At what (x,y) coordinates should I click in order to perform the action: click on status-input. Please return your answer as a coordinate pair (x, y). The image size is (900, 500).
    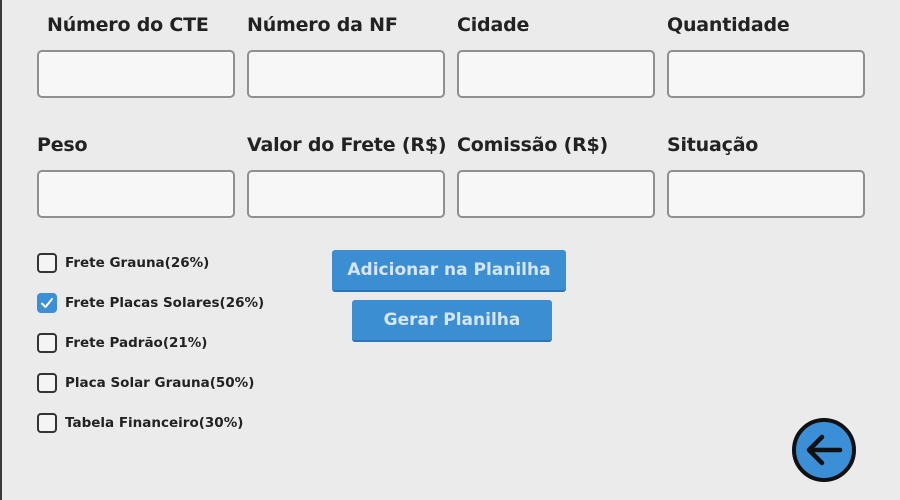
    Looking at the image, I should click on (766, 194).